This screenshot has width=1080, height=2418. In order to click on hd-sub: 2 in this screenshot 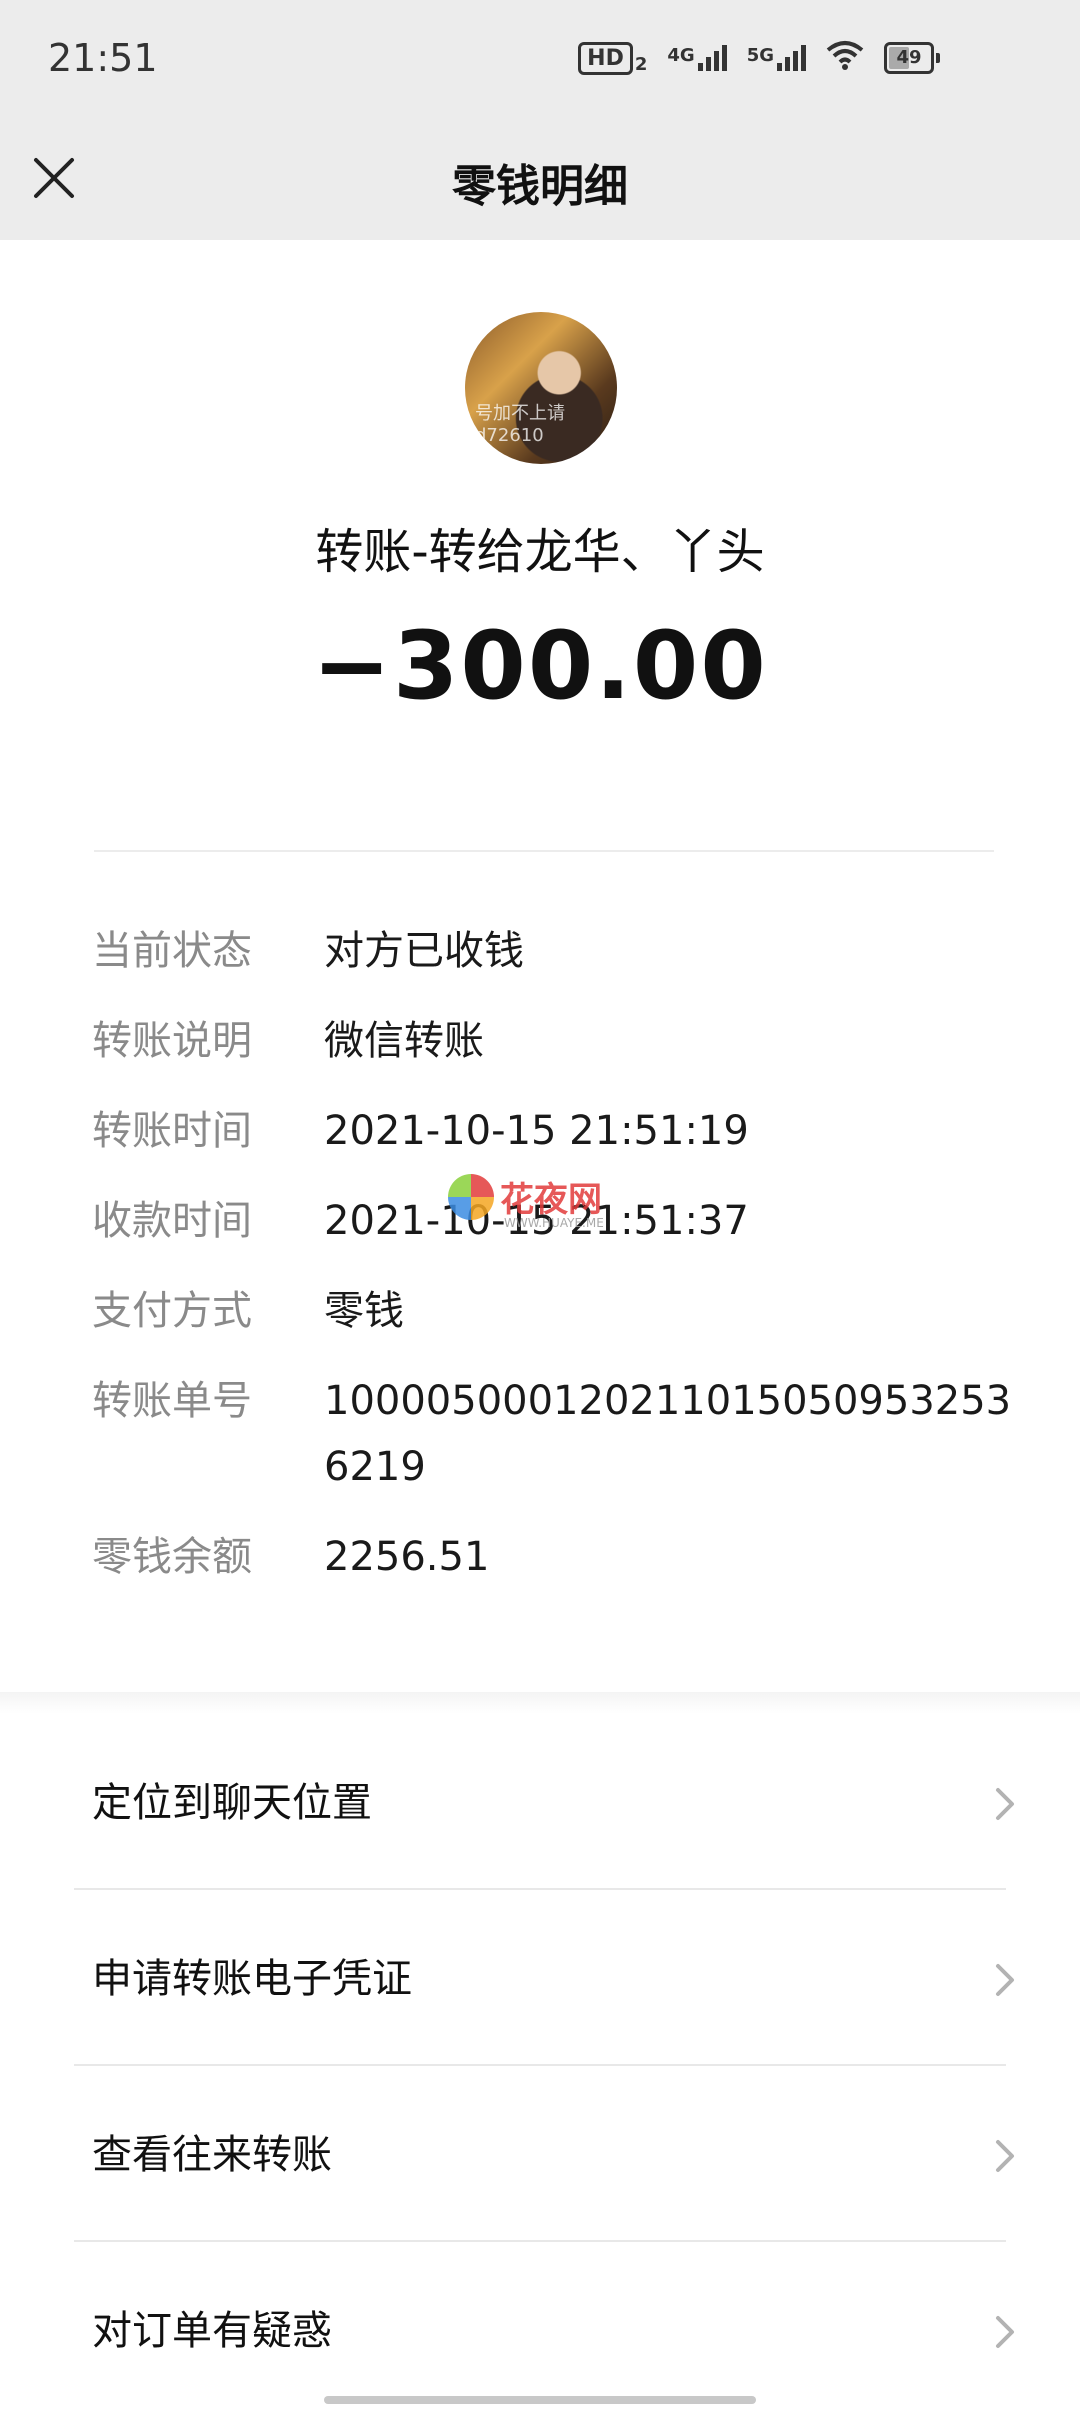, I will do `click(641, 64)`.